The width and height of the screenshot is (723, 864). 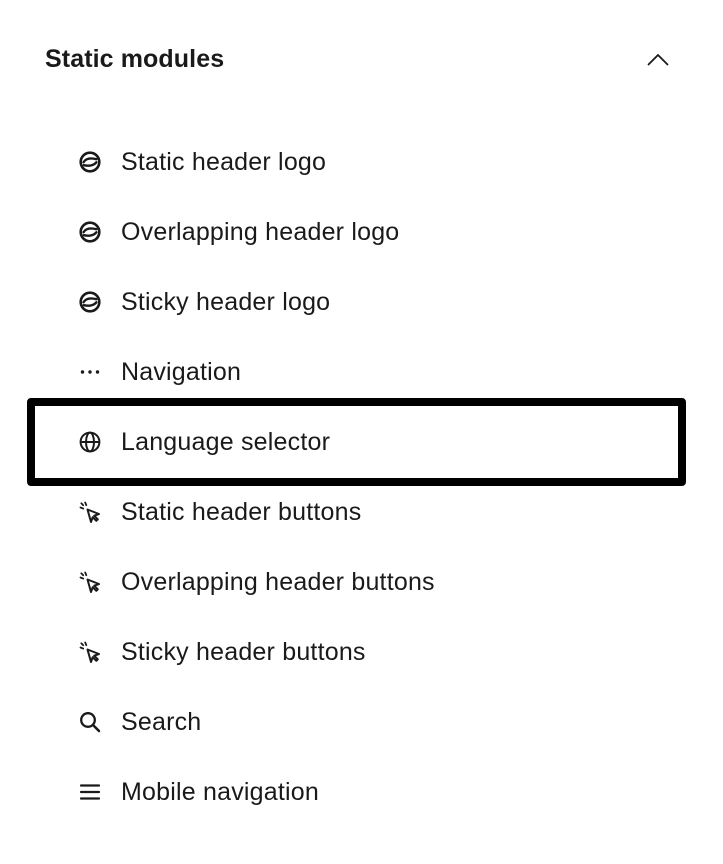 I want to click on section-header-static-modules: Static modules, so click(x=361, y=59).